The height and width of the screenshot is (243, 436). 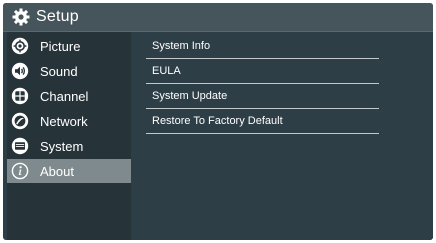 I want to click on menu-item-label: Restore To Factory Default, so click(x=217, y=120).